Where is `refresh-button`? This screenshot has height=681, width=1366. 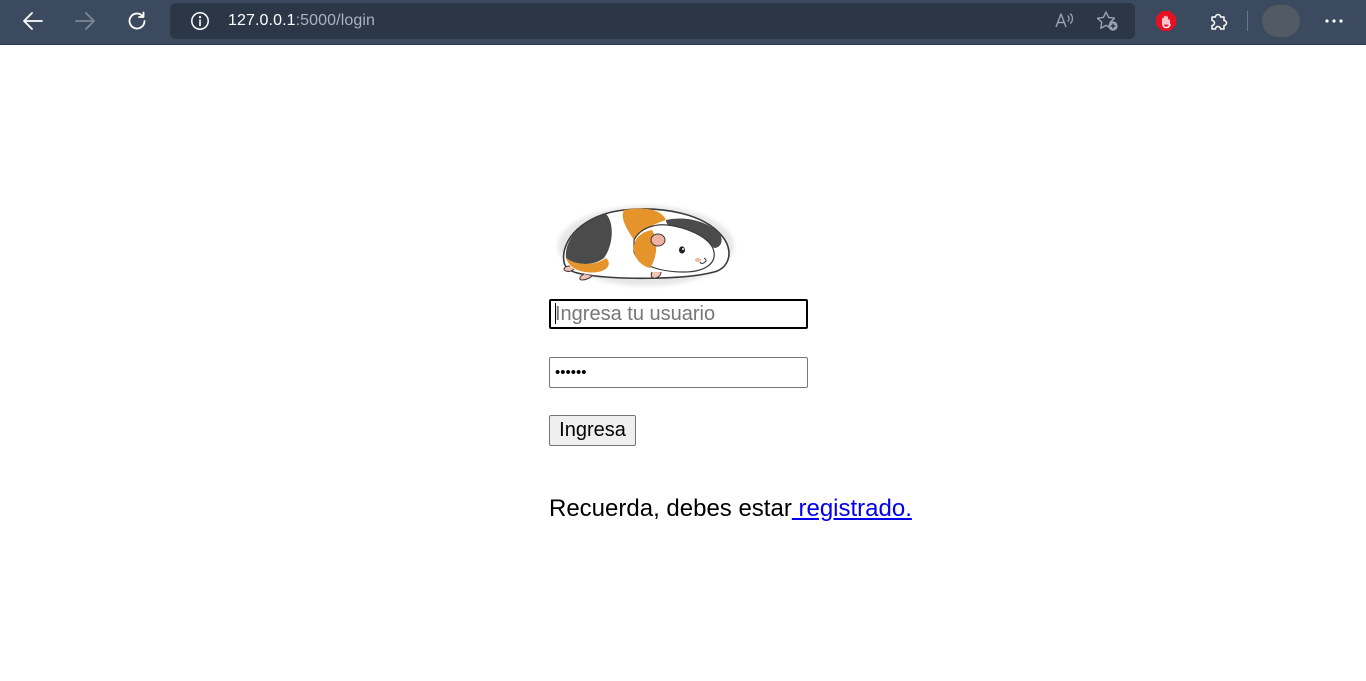 refresh-button is located at coordinates (137, 21).